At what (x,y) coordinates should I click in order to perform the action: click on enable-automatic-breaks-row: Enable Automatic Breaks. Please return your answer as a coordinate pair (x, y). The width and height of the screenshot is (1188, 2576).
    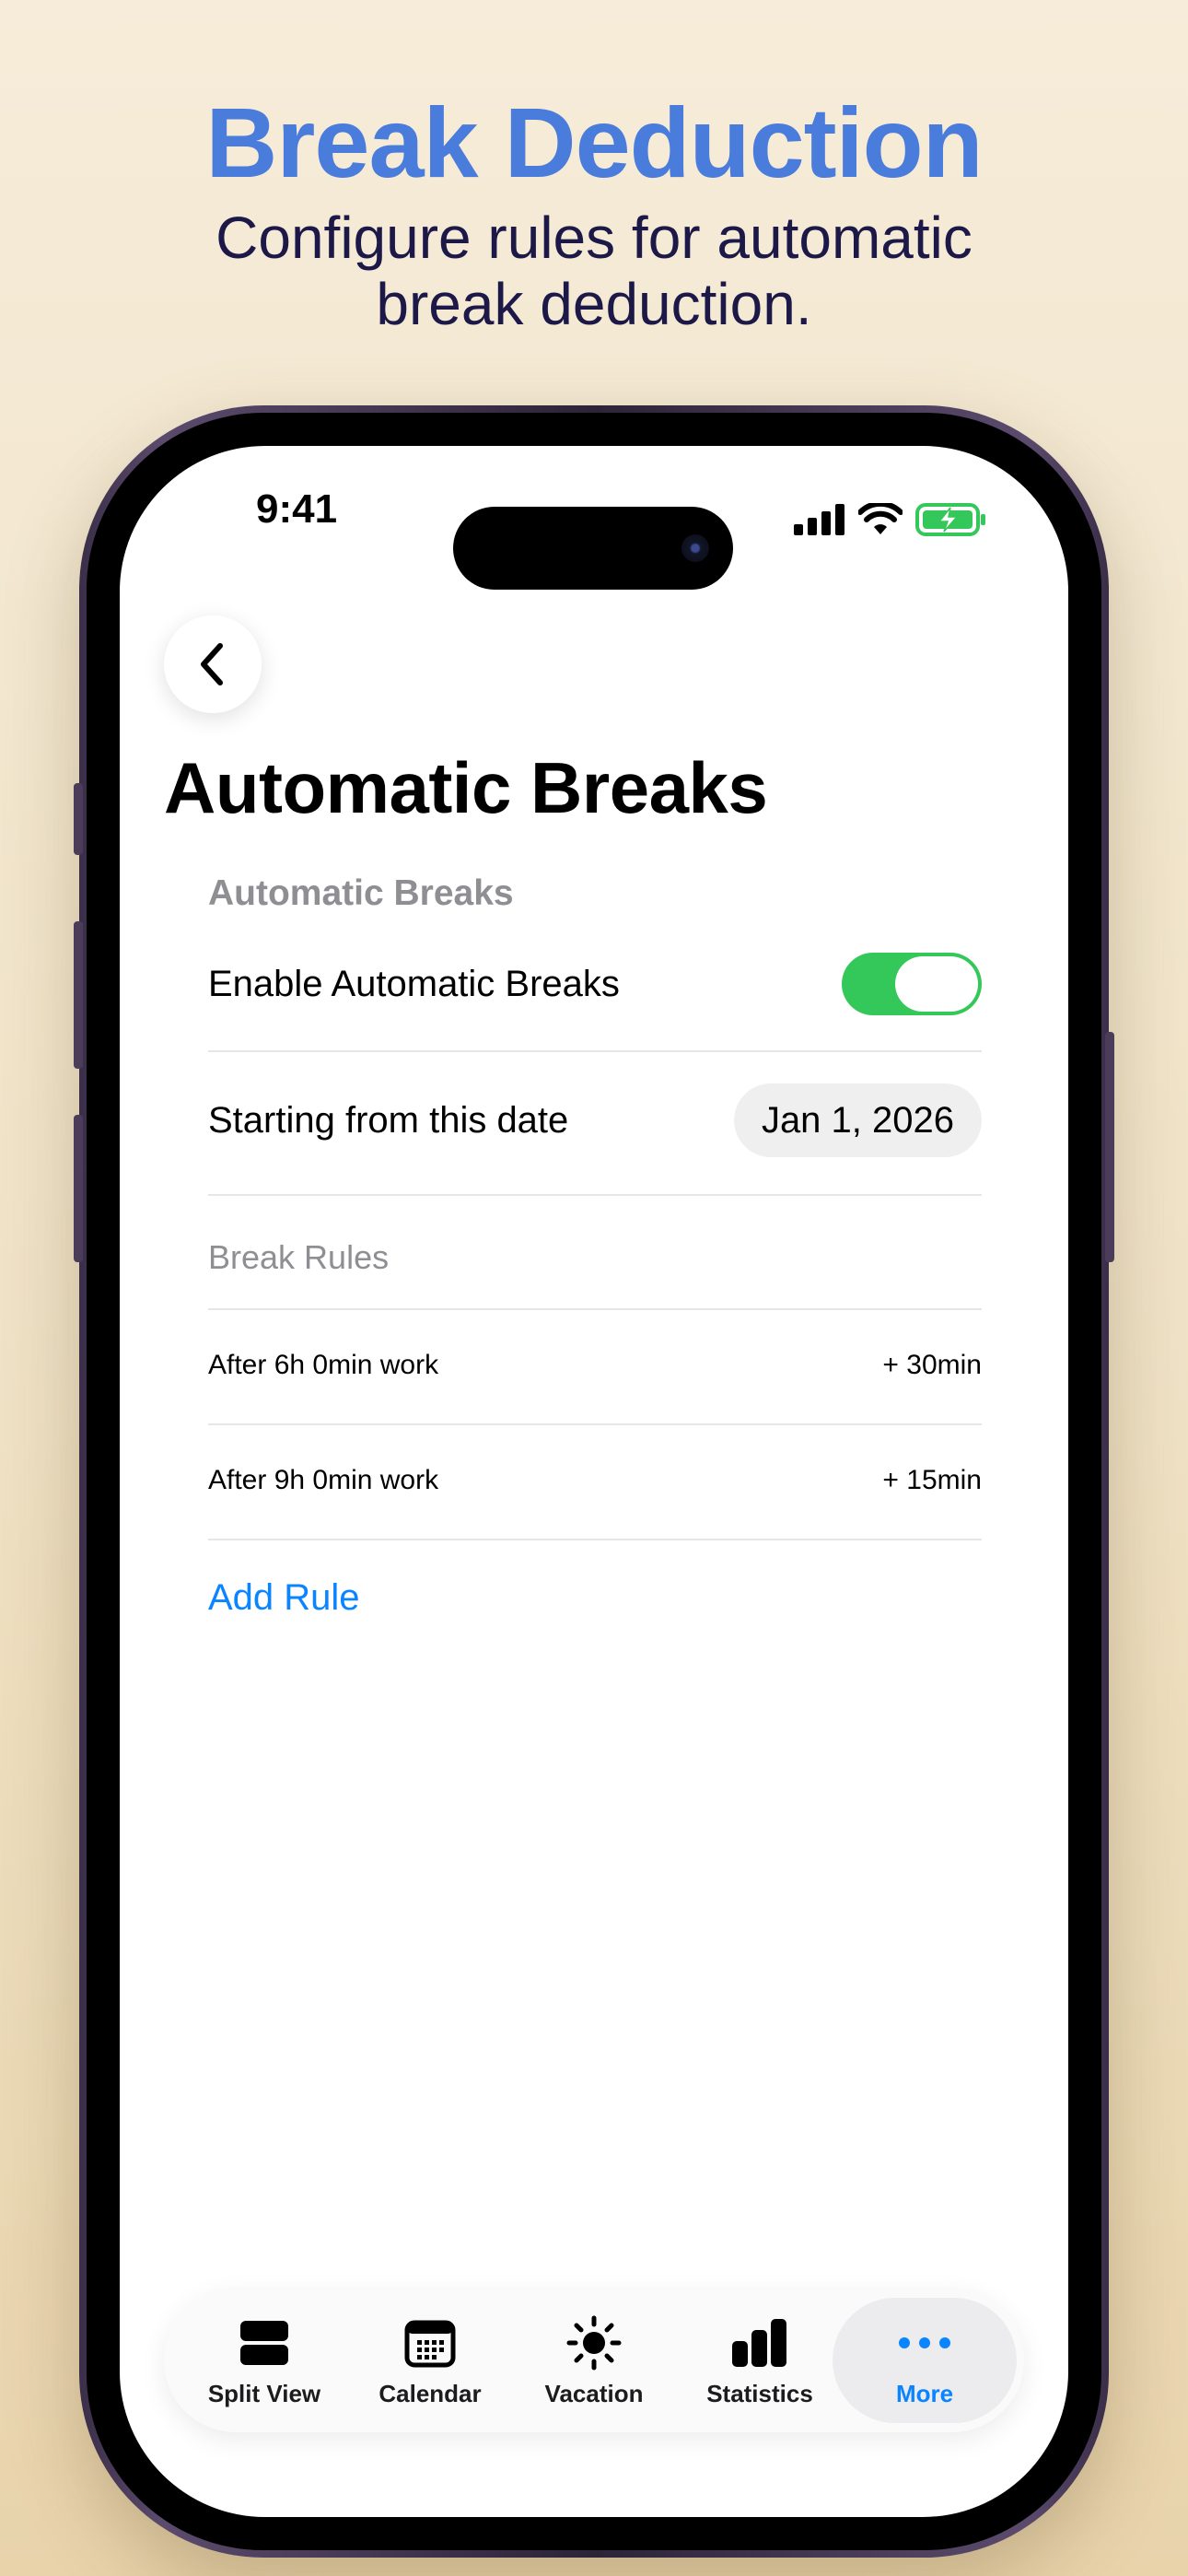
    Looking at the image, I should click on (595, 984).